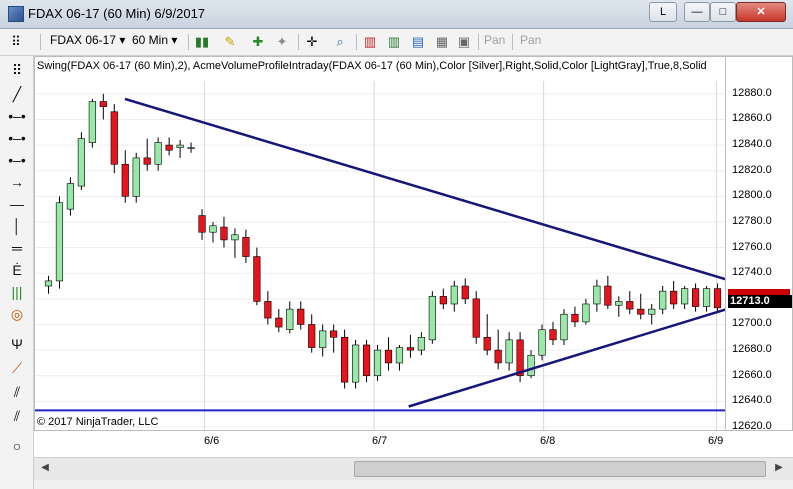  Describe the element at coordinates (340, 42) in the screenshot. I see `zoom-icon: ⌕` at that location.